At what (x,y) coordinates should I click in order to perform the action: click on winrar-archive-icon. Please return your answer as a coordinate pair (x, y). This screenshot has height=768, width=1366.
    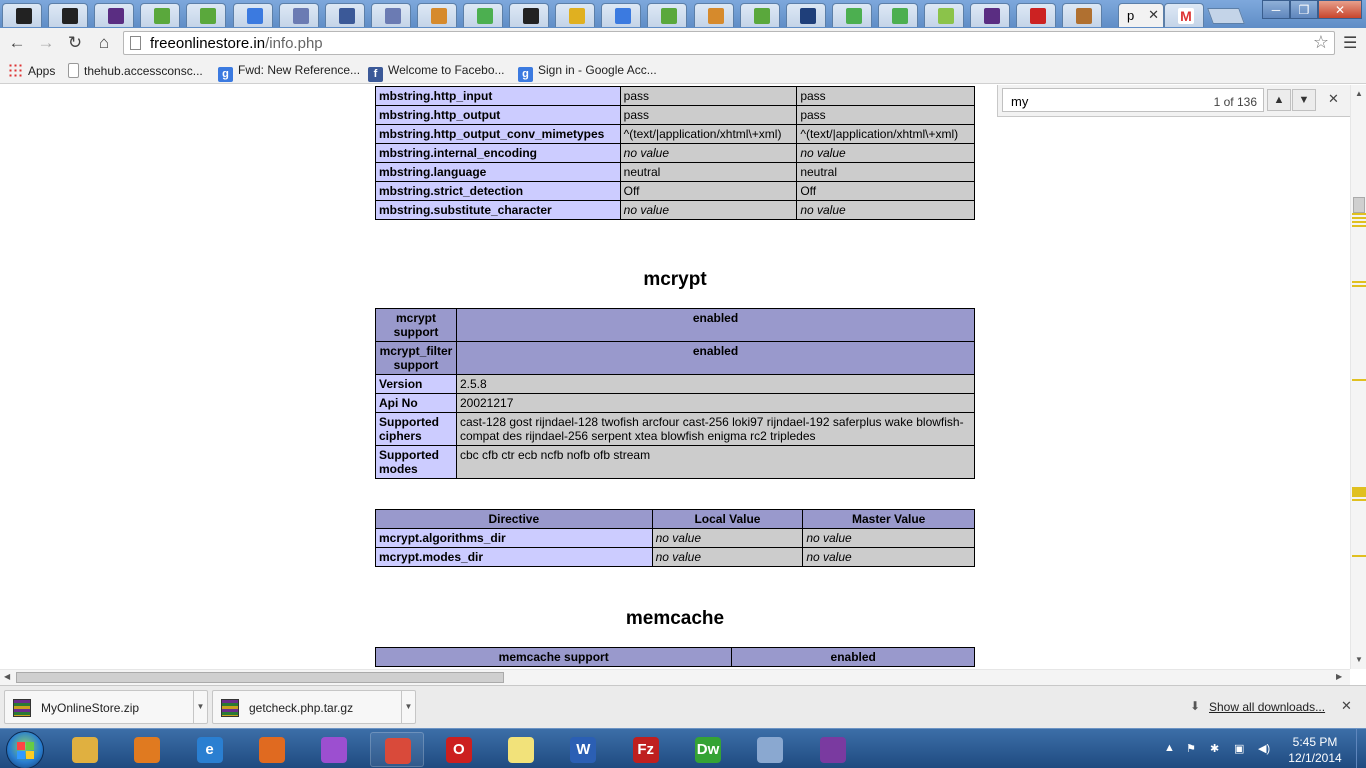
    Looking at the image, I should click on (230, 708).